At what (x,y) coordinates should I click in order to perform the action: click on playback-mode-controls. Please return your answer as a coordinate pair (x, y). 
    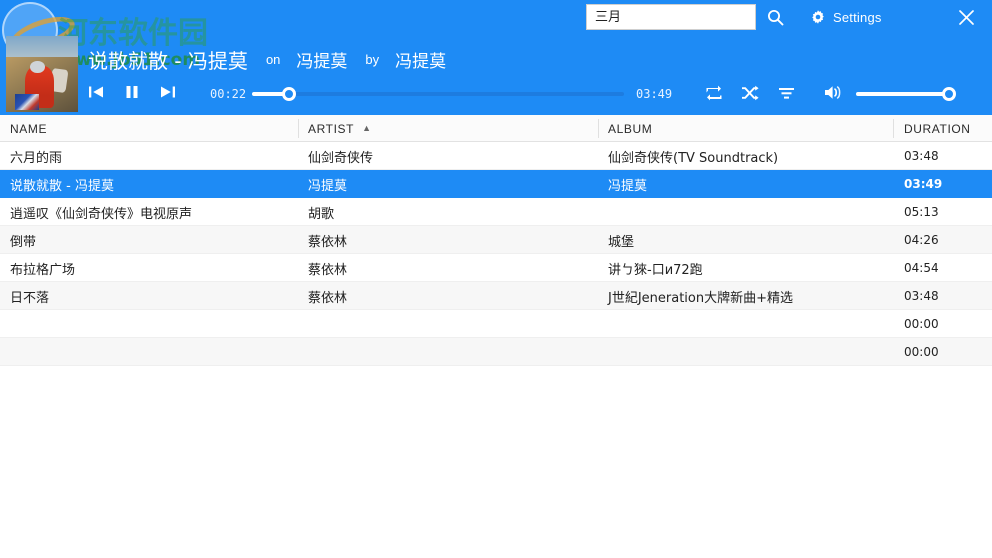
    Looking at the image, I should click on (750, 93).